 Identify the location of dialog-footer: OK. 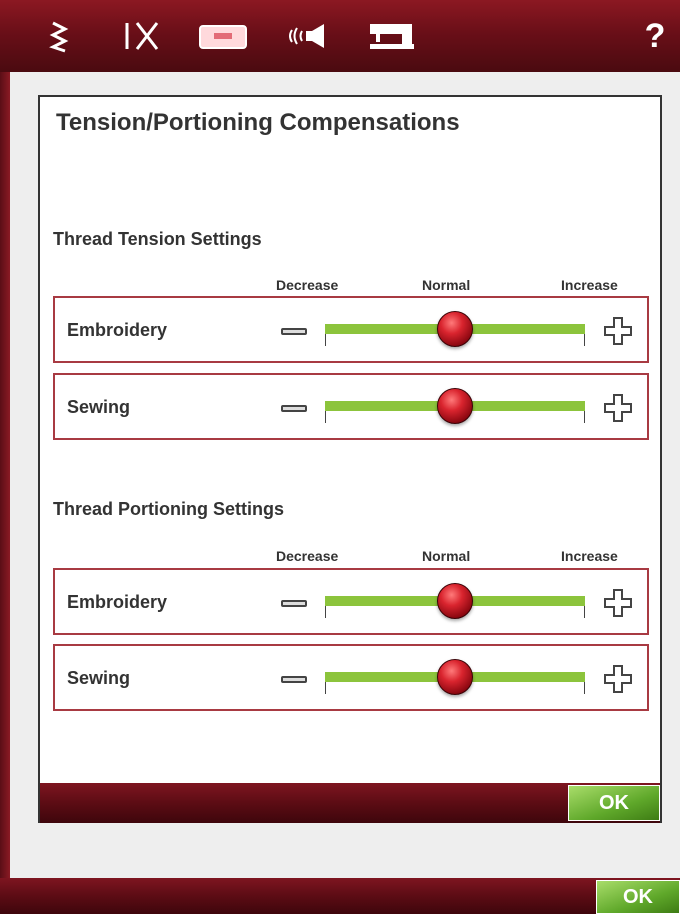
(350, 803).